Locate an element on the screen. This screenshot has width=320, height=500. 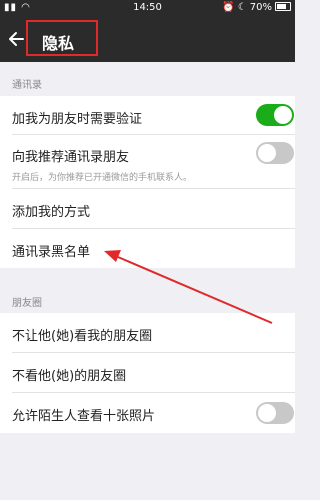
recommend-contacts-toggle is located at coordinates (275, 153).